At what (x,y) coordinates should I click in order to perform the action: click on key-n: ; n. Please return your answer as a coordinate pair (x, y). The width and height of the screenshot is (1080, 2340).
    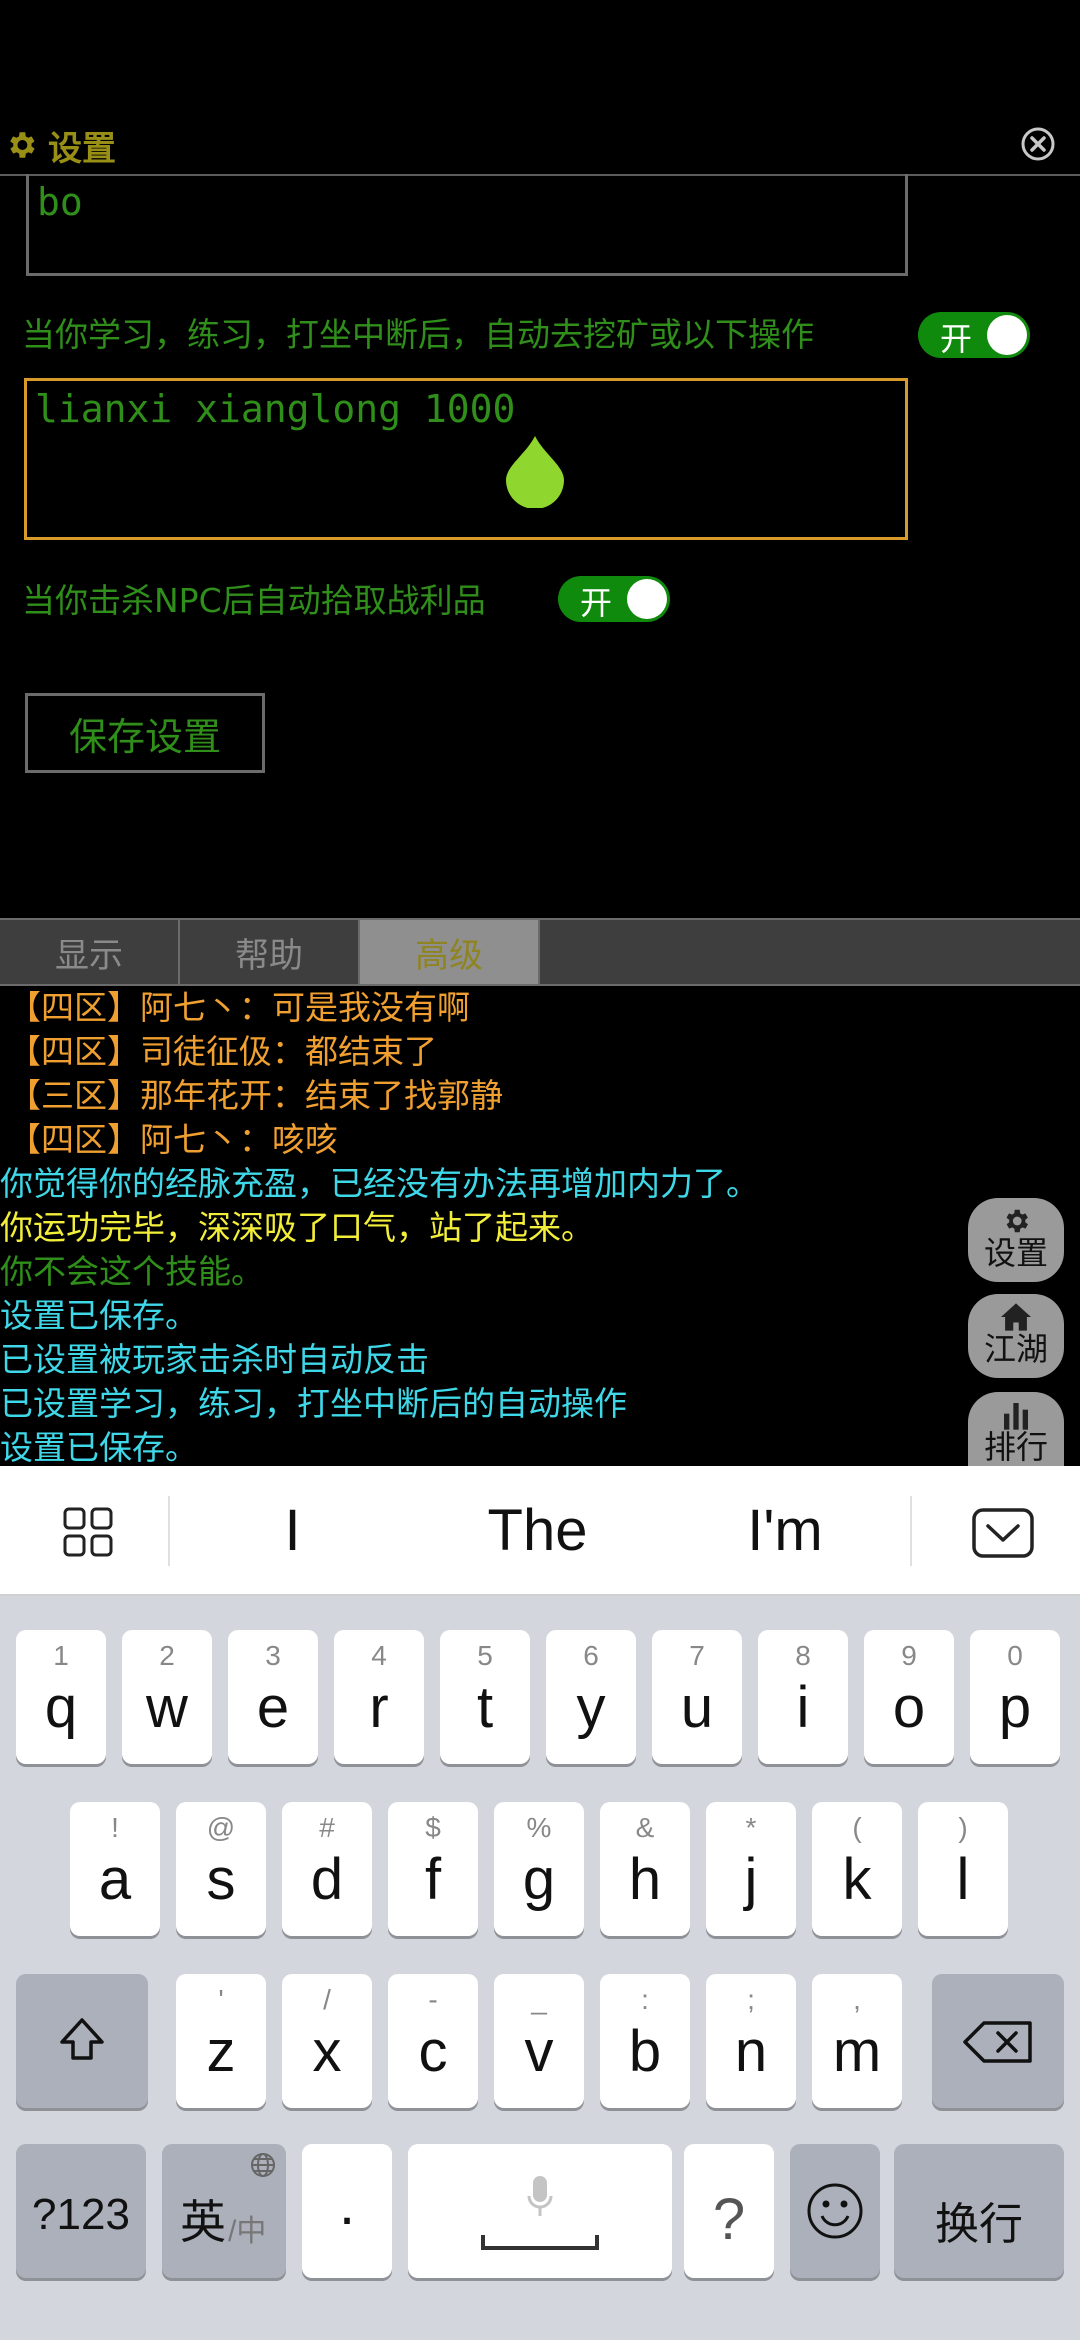
    Looking at the image, I should click on (751, 2041).